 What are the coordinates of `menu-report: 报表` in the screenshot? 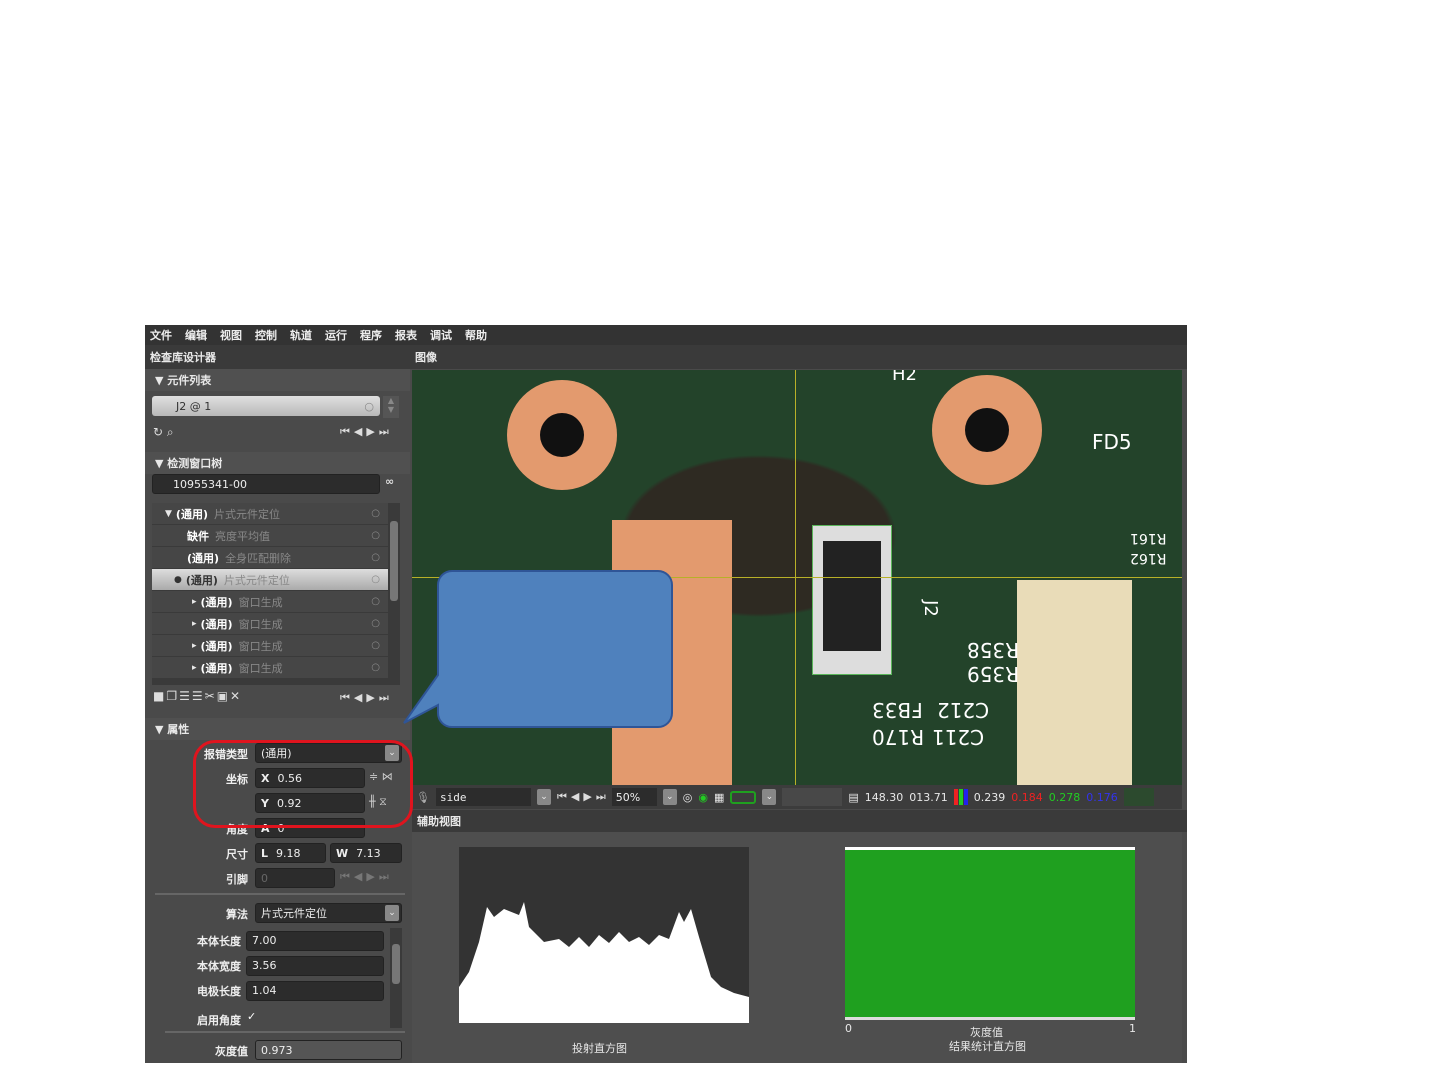 It's located at (406, 335).